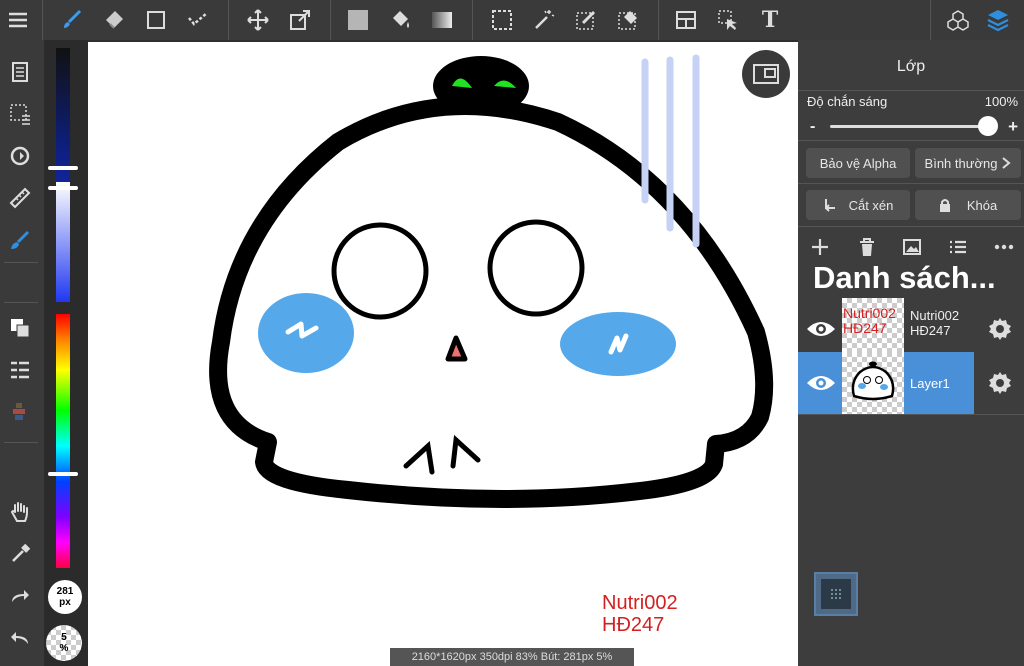 Image resolution: width=1024 pixels, height=666 pixels. I want to click on watermark-line1: Nutri002, so click(640, 603).